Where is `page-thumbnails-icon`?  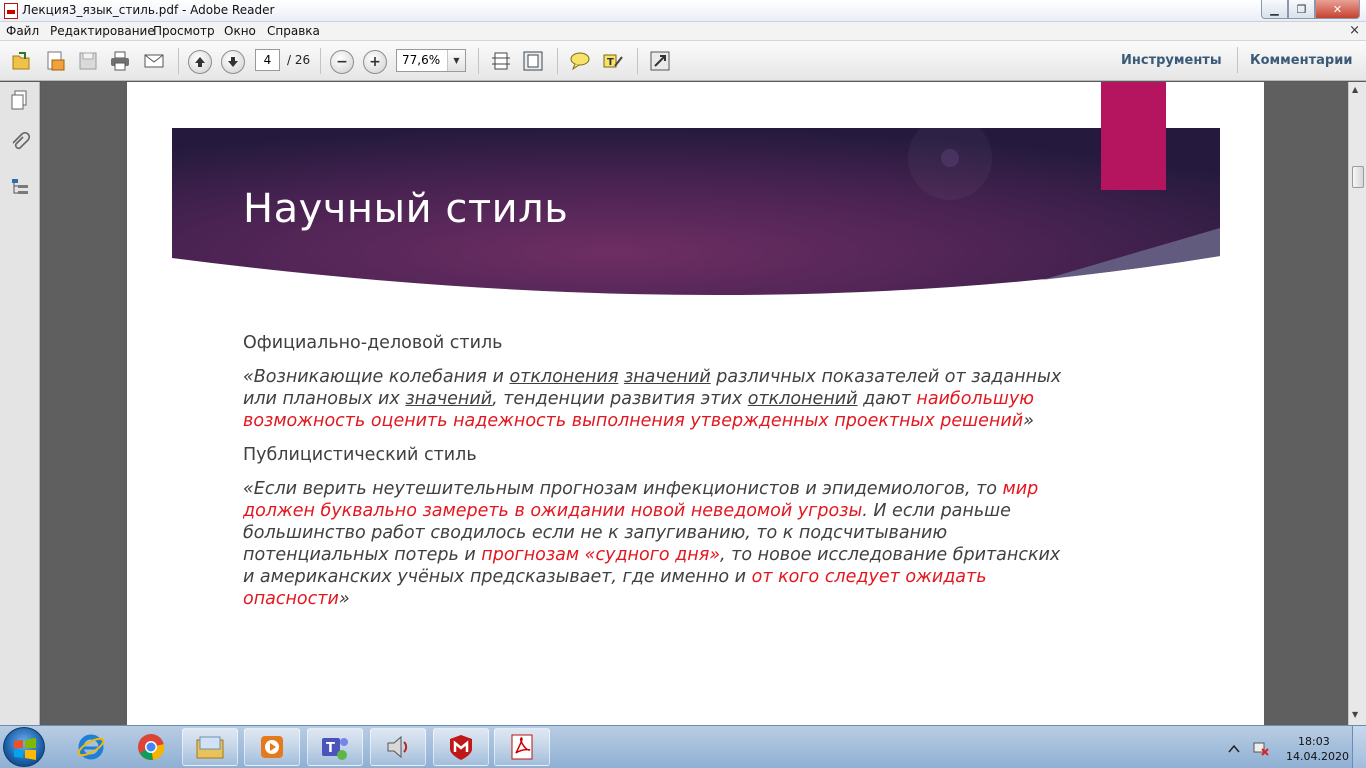
page-thumbnails-icon is located at coordinates (20, 100).